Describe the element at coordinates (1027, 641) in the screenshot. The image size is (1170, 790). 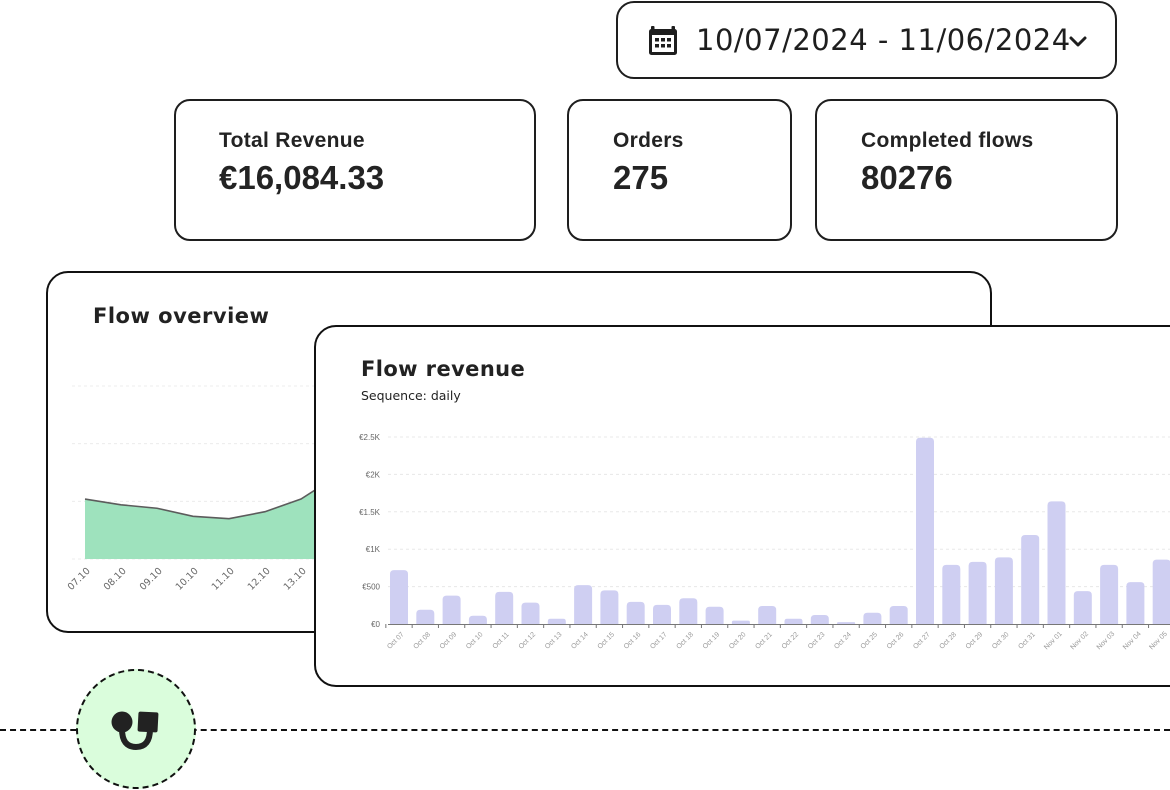
I see `x-tick-label: Oct 31` at that location.